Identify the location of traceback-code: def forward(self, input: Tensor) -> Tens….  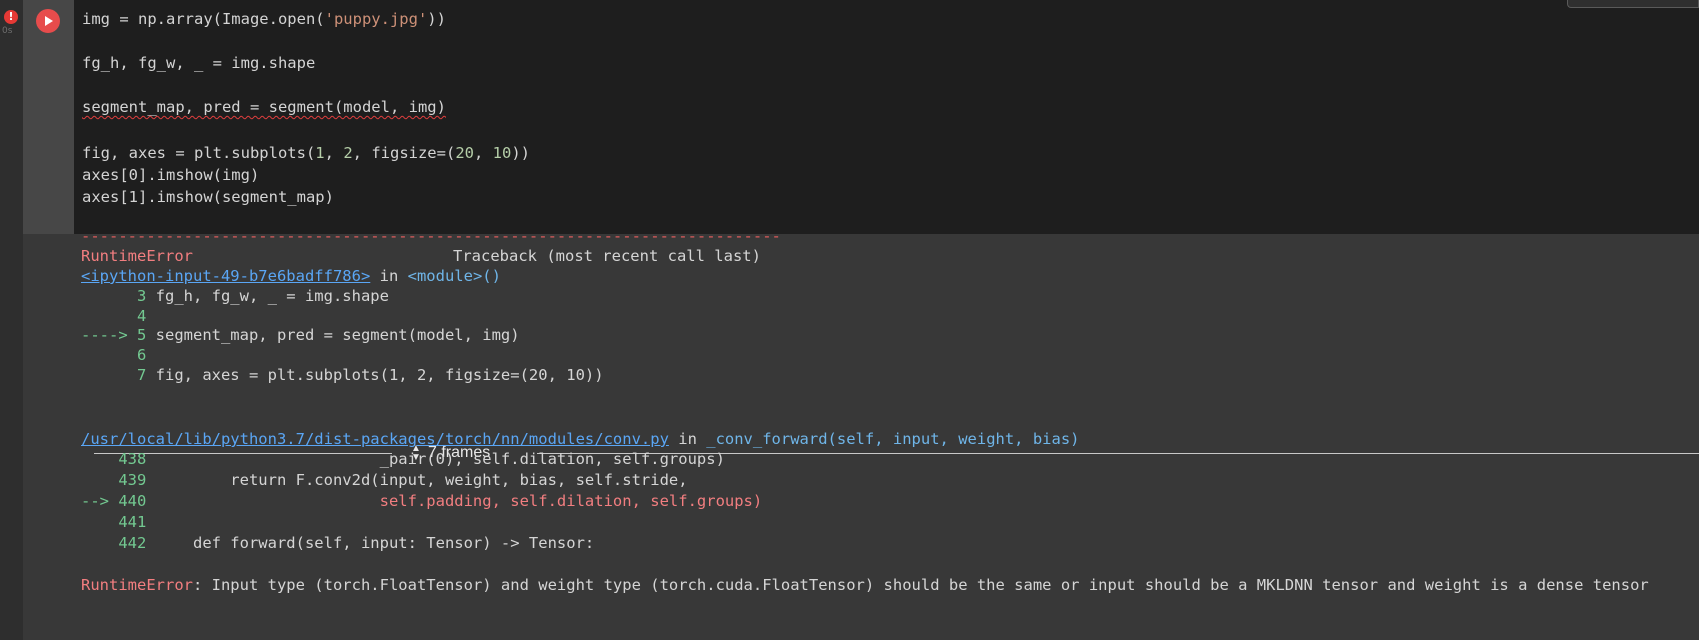
(375, 543).